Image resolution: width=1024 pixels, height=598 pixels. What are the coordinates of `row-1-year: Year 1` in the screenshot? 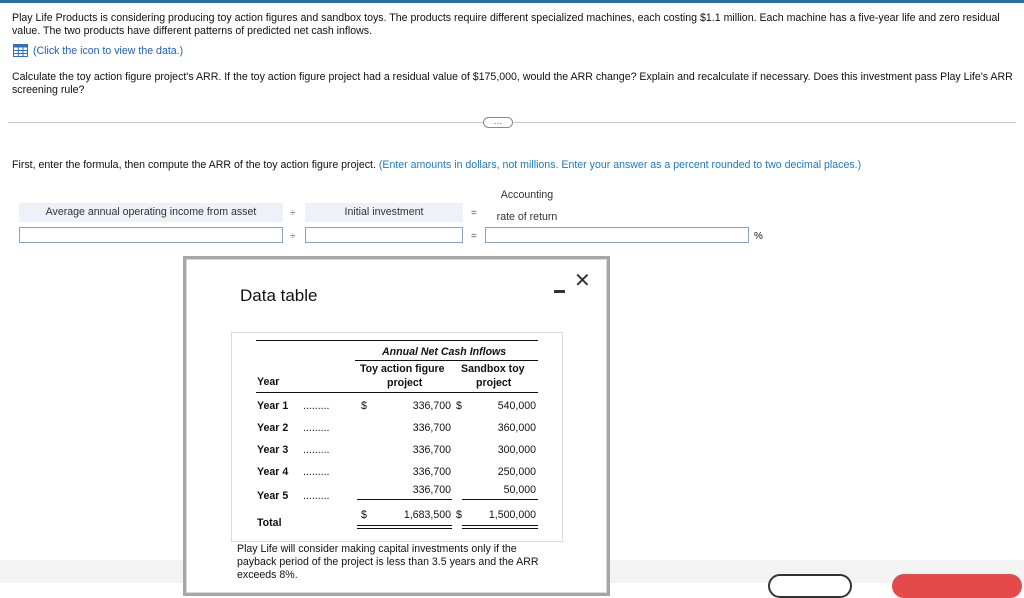 It's located at (273, 406).